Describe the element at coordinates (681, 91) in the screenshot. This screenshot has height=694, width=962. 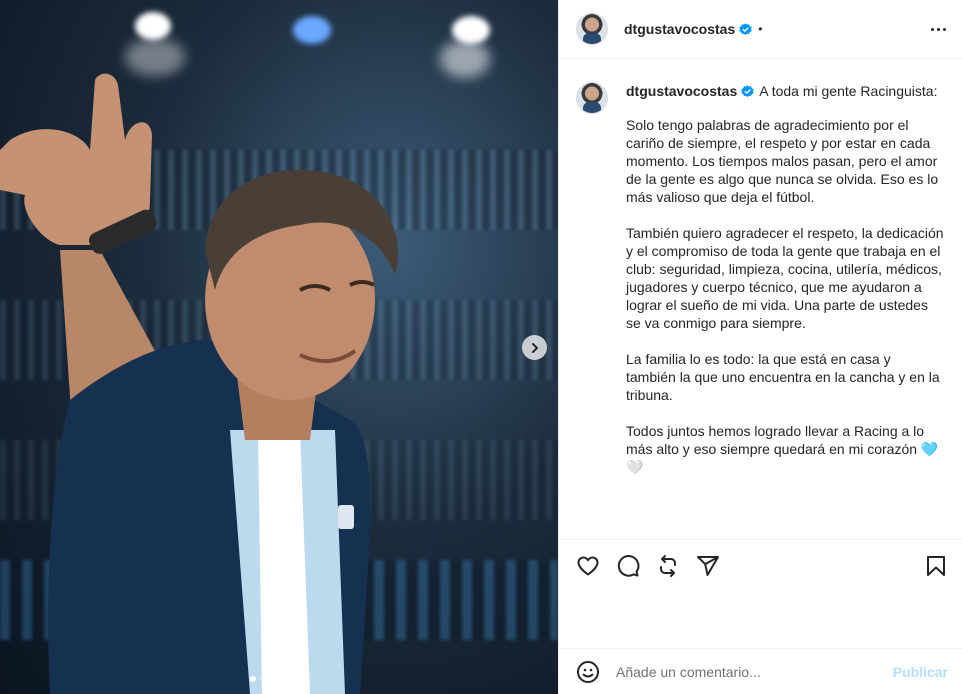
I see `caption-username: dtgustavocostas` at that location.